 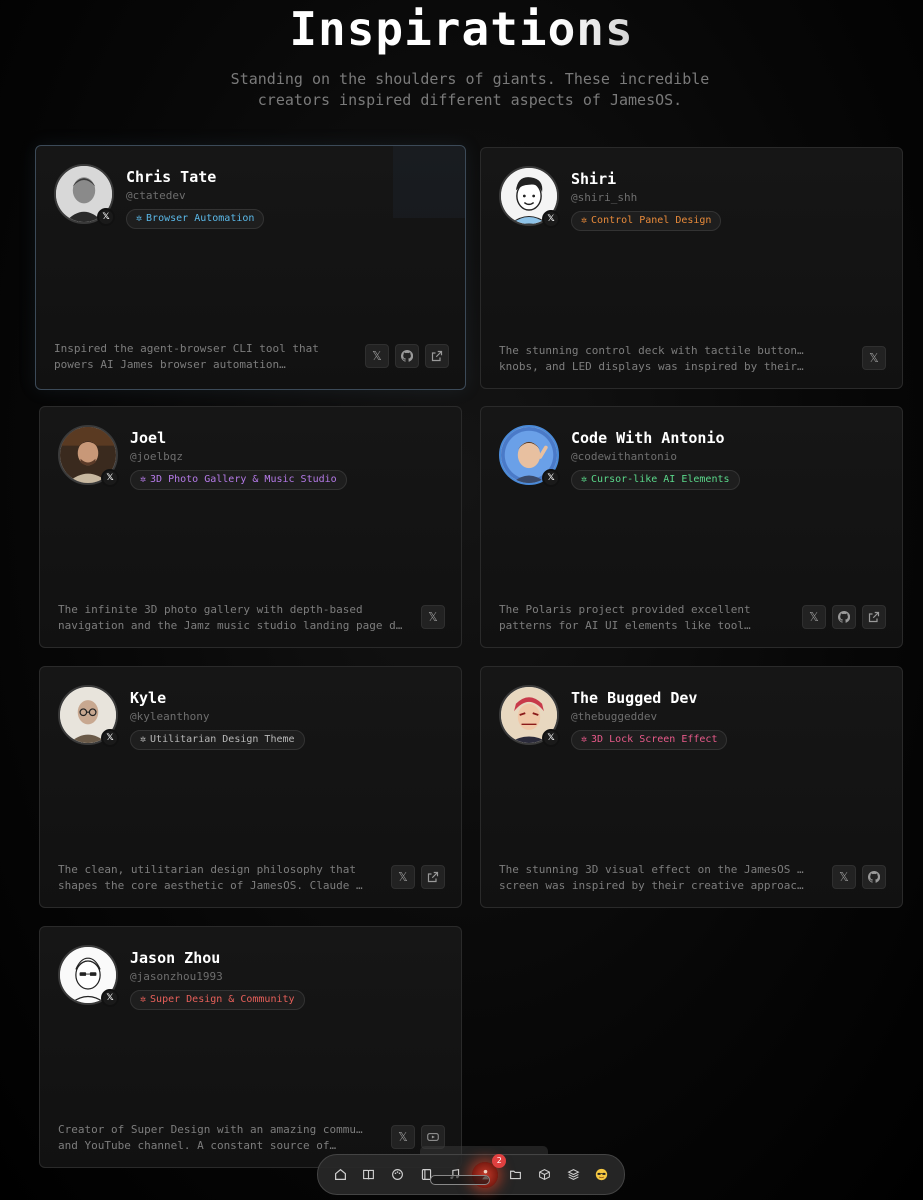 What do you see at coordinates (433, 1137) in the screenshot?
I see `youtube-icon` at bounding box center [433, 1137].